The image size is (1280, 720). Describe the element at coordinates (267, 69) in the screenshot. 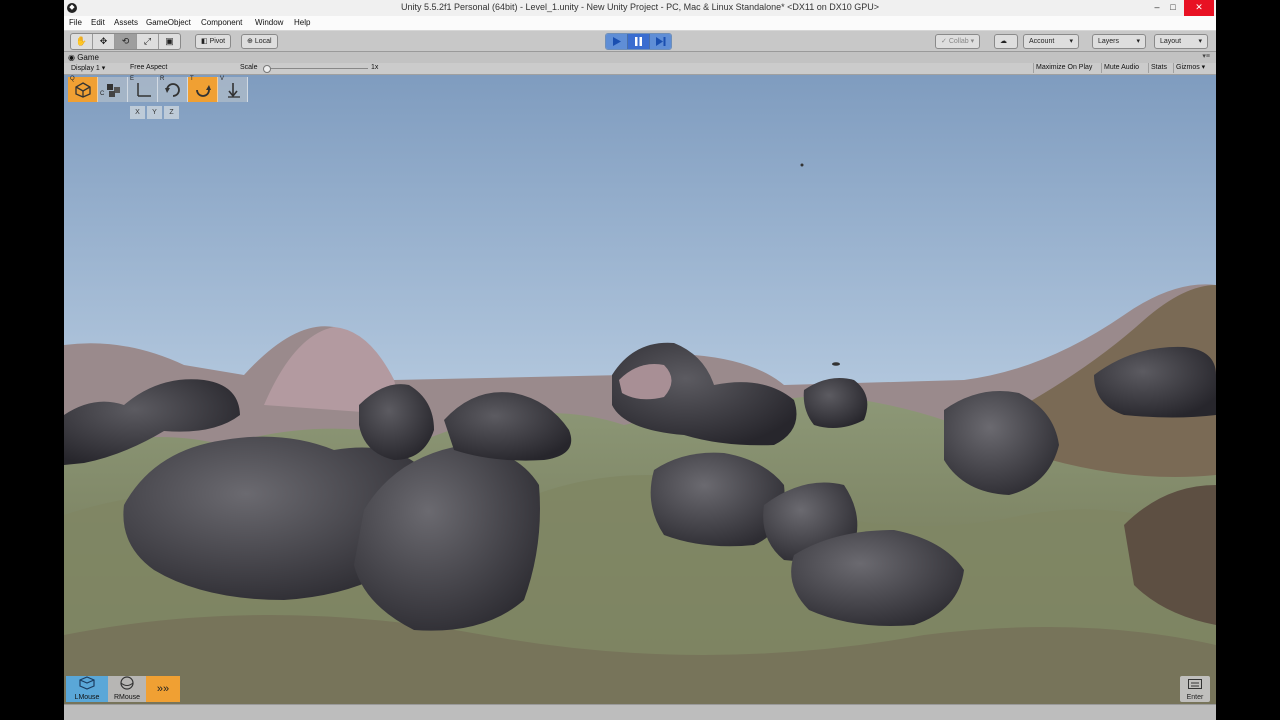

I see `scale-slider-handle` at that location.